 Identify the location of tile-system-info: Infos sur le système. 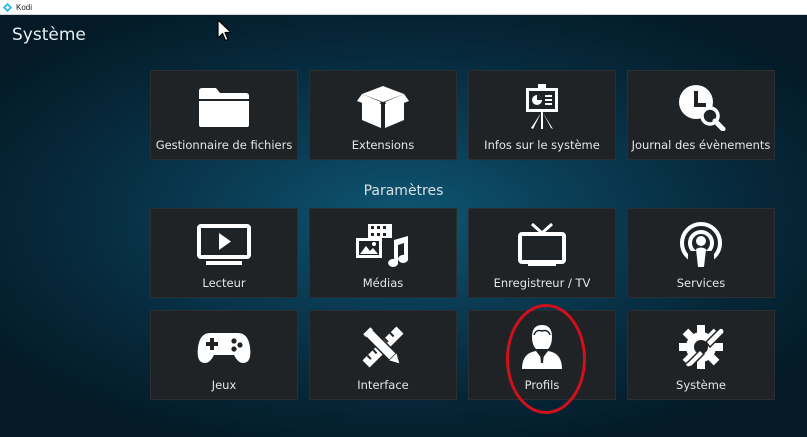
(542, 115).